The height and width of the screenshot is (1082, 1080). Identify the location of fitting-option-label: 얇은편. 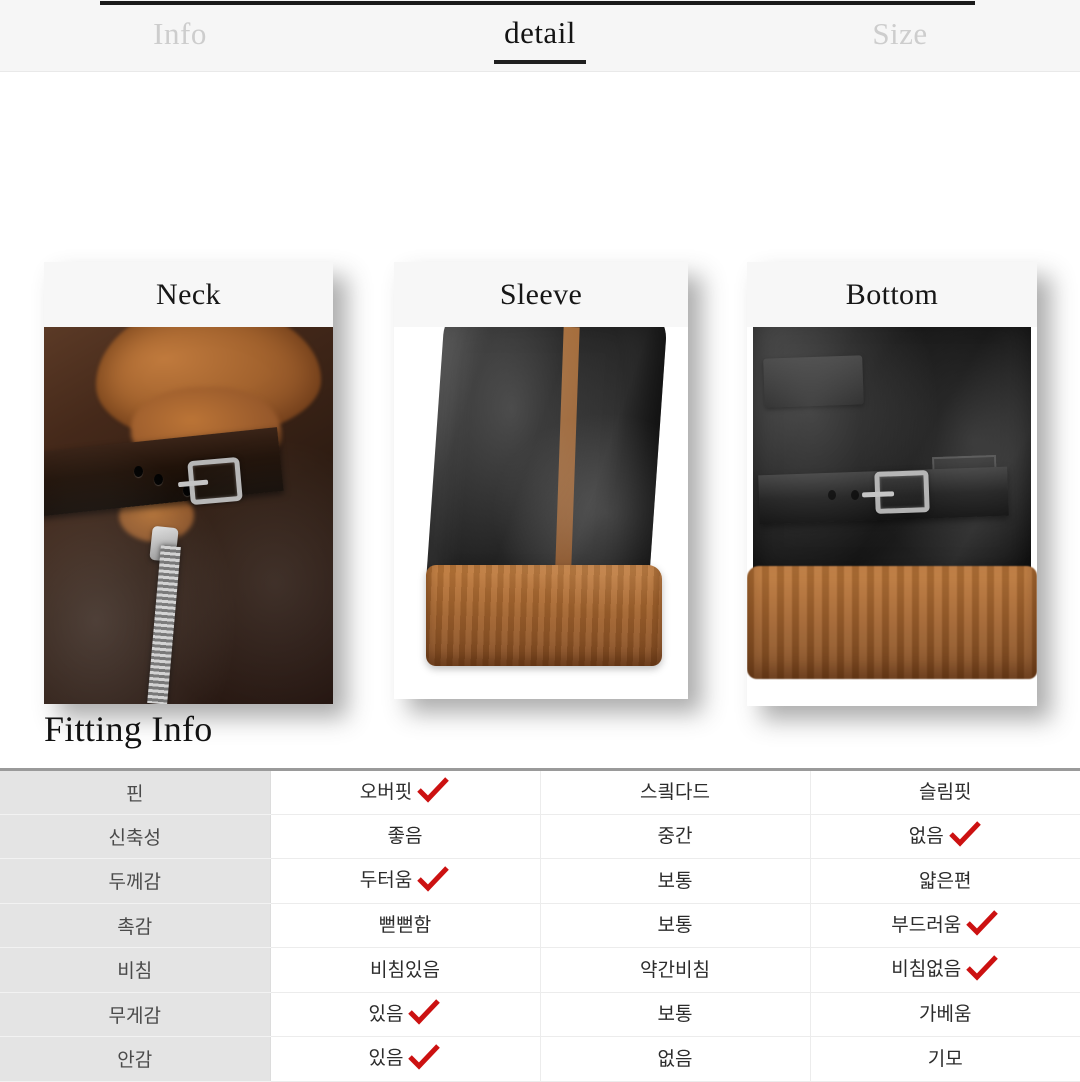
(945, 880).